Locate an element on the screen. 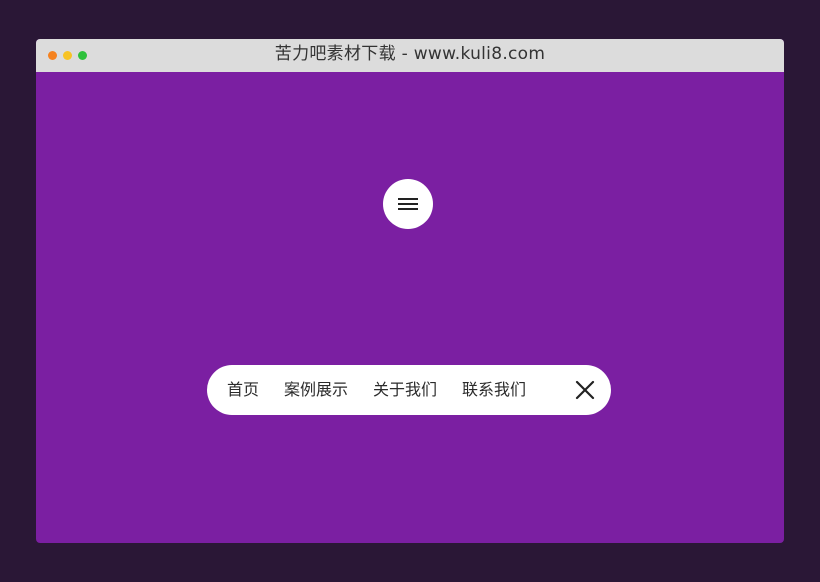 The width and height of the screenshot is (820, 582). window-titlebar: 苦力吧素材下载 - www.kuli8.com is located at coordinates (410, 55).